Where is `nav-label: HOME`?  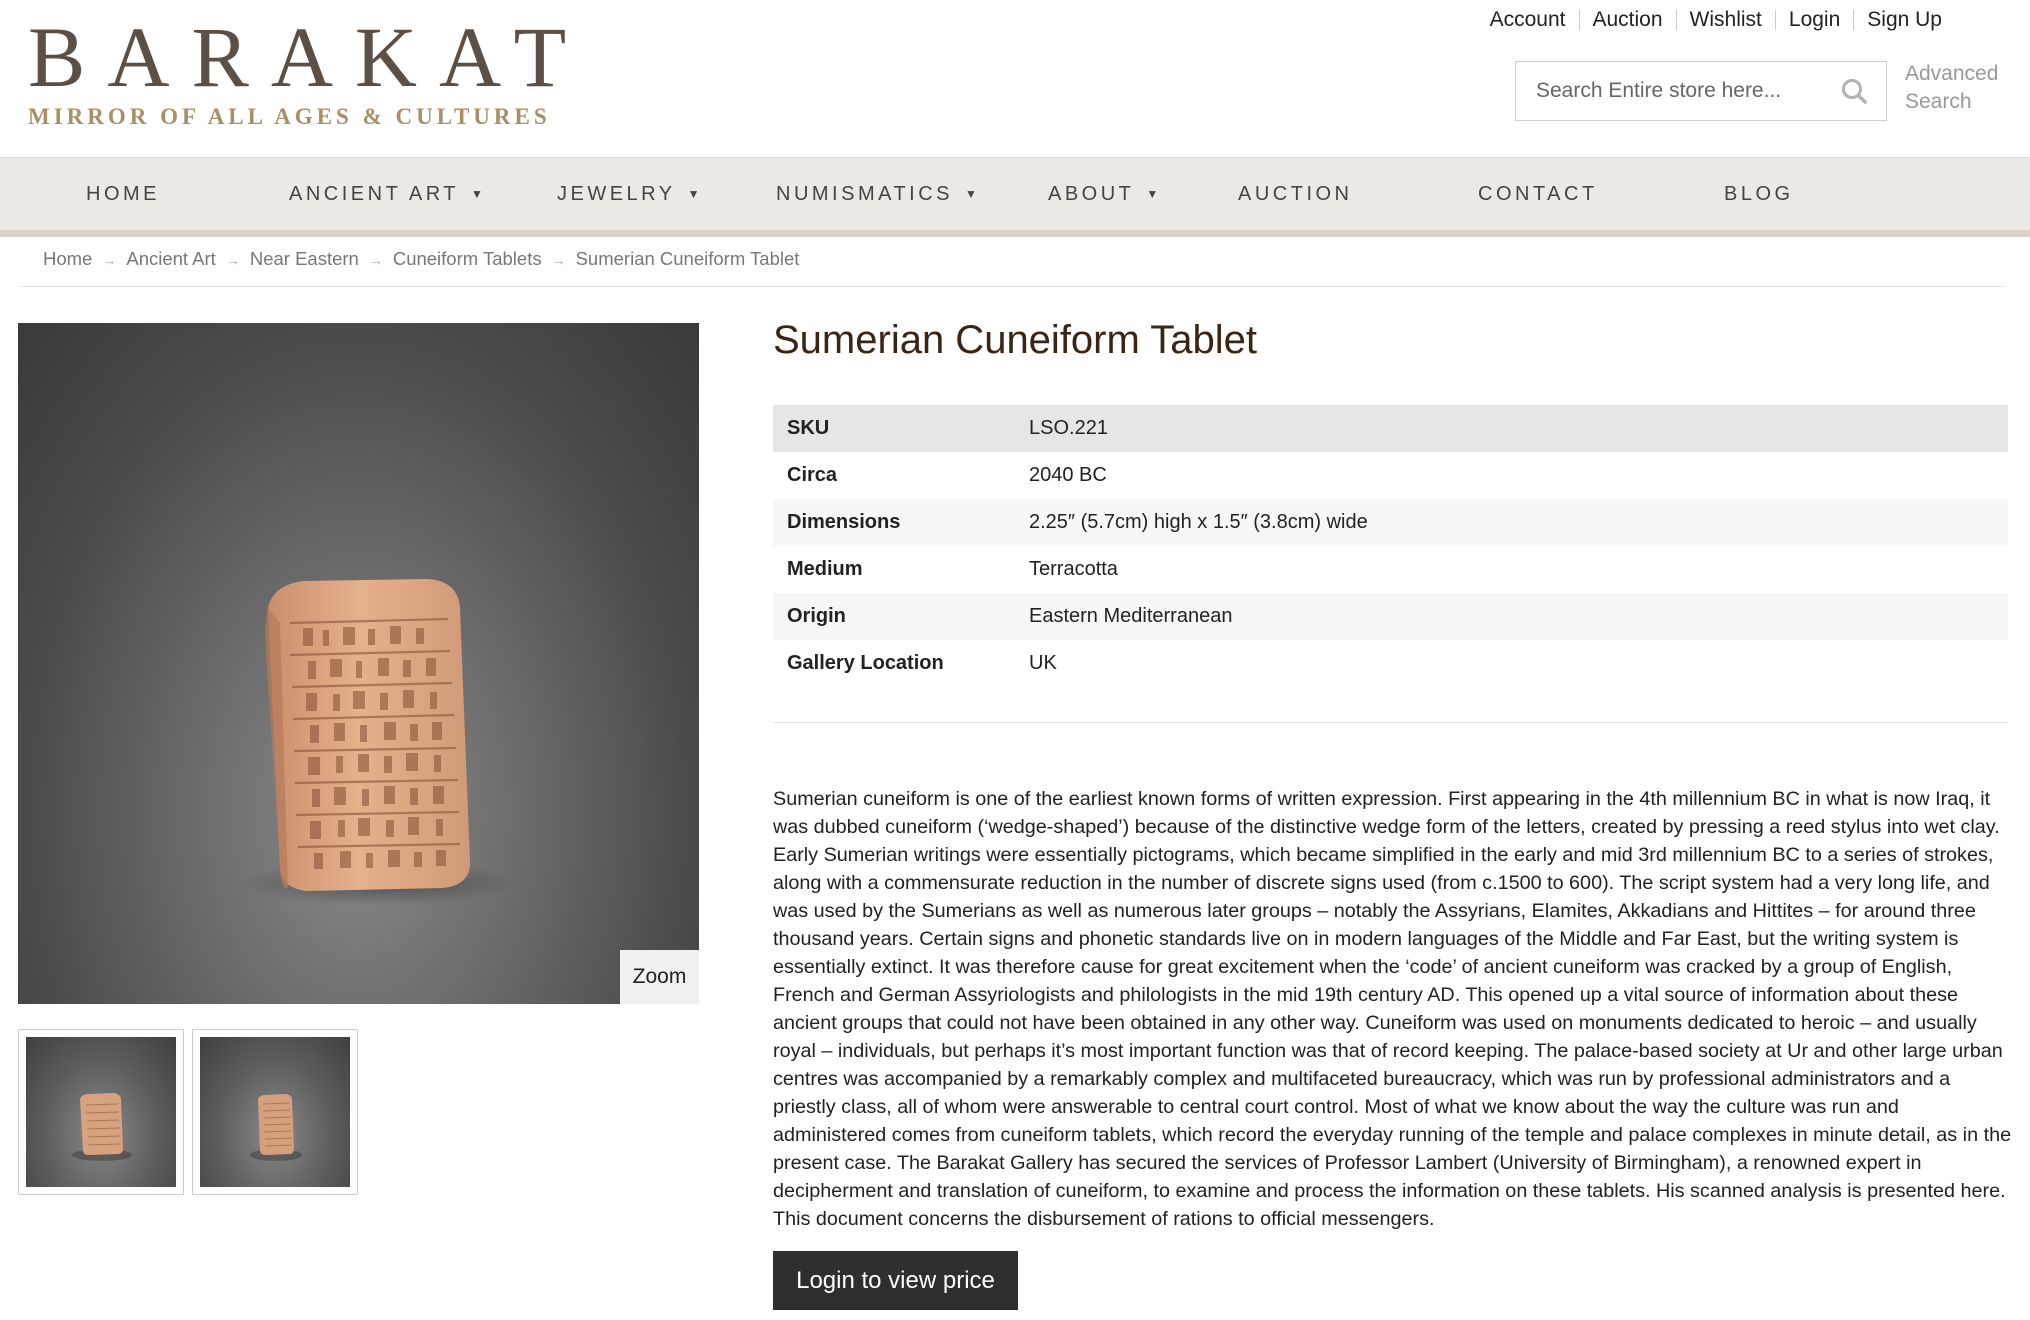 nav-label: HOME is located at coordinates (123, 193).